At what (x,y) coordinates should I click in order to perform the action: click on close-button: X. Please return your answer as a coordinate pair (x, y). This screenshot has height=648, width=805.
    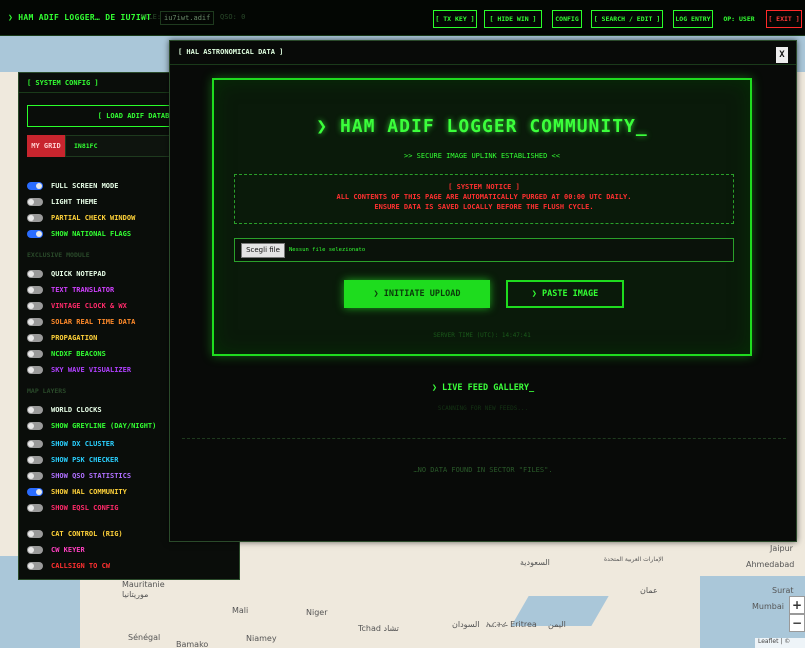
    Looking at the image, I should click on (782, 55).